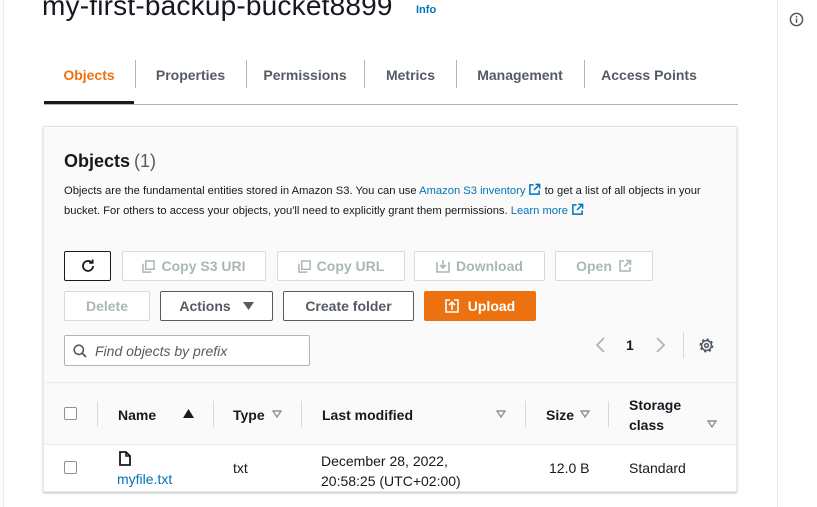  I want to click on object-last-modified: December 28, 2022, 20:58:25 (UTC+02:00), so click(391, 471).